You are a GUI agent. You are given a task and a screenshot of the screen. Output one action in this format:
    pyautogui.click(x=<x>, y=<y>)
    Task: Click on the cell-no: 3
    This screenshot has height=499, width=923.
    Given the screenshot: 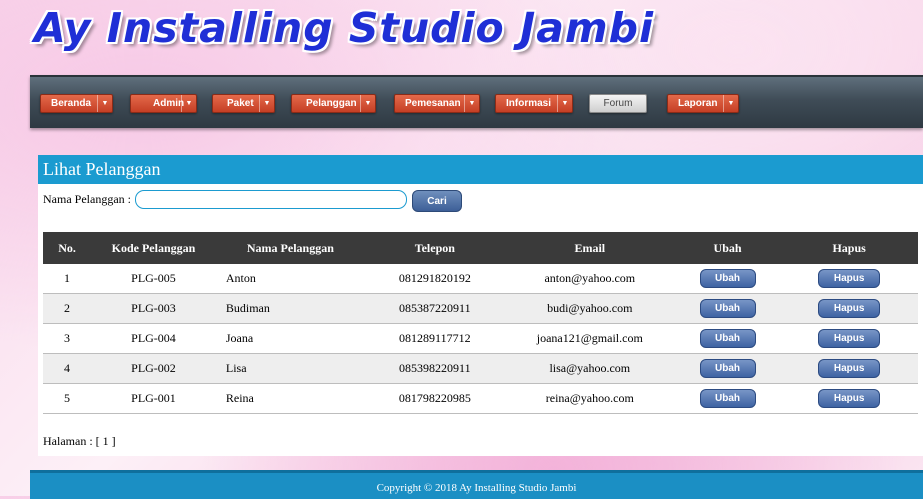 What is the action you would take?
    pyautogui.click(x=67, y=338)
    